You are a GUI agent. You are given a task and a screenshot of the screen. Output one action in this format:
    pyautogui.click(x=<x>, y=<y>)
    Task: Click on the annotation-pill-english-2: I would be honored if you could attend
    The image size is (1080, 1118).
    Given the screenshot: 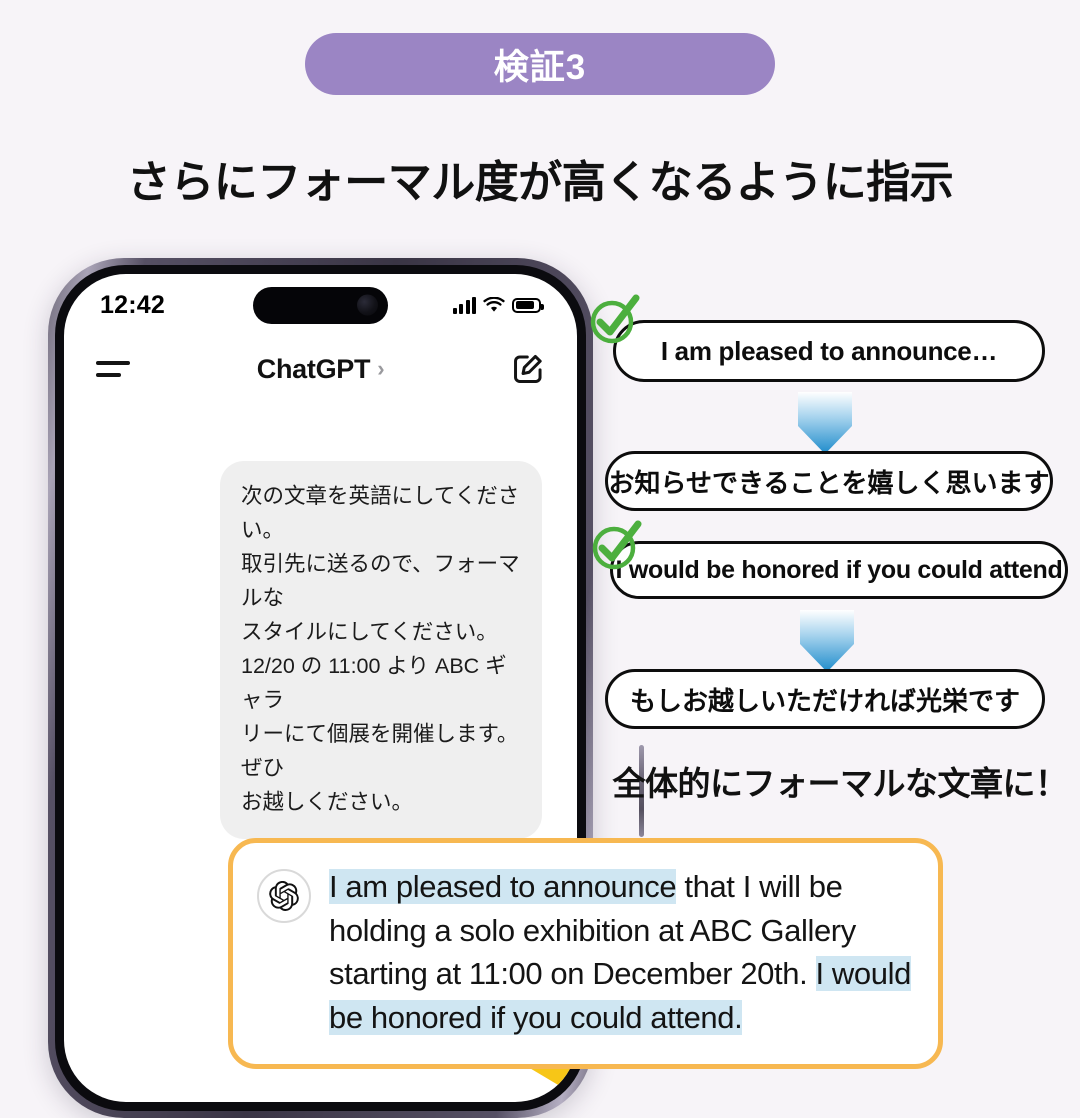 What is the action you would take?
    pyautogui.click(x=839, y=570)
    